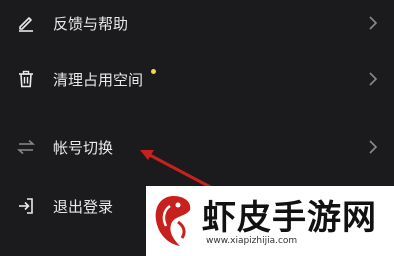 The width and height of the screenshot is (394, 256). What do you see at coordinates (26, 79) in the screenshot?
I see `trash-icon` at bounding box center [26, 79].